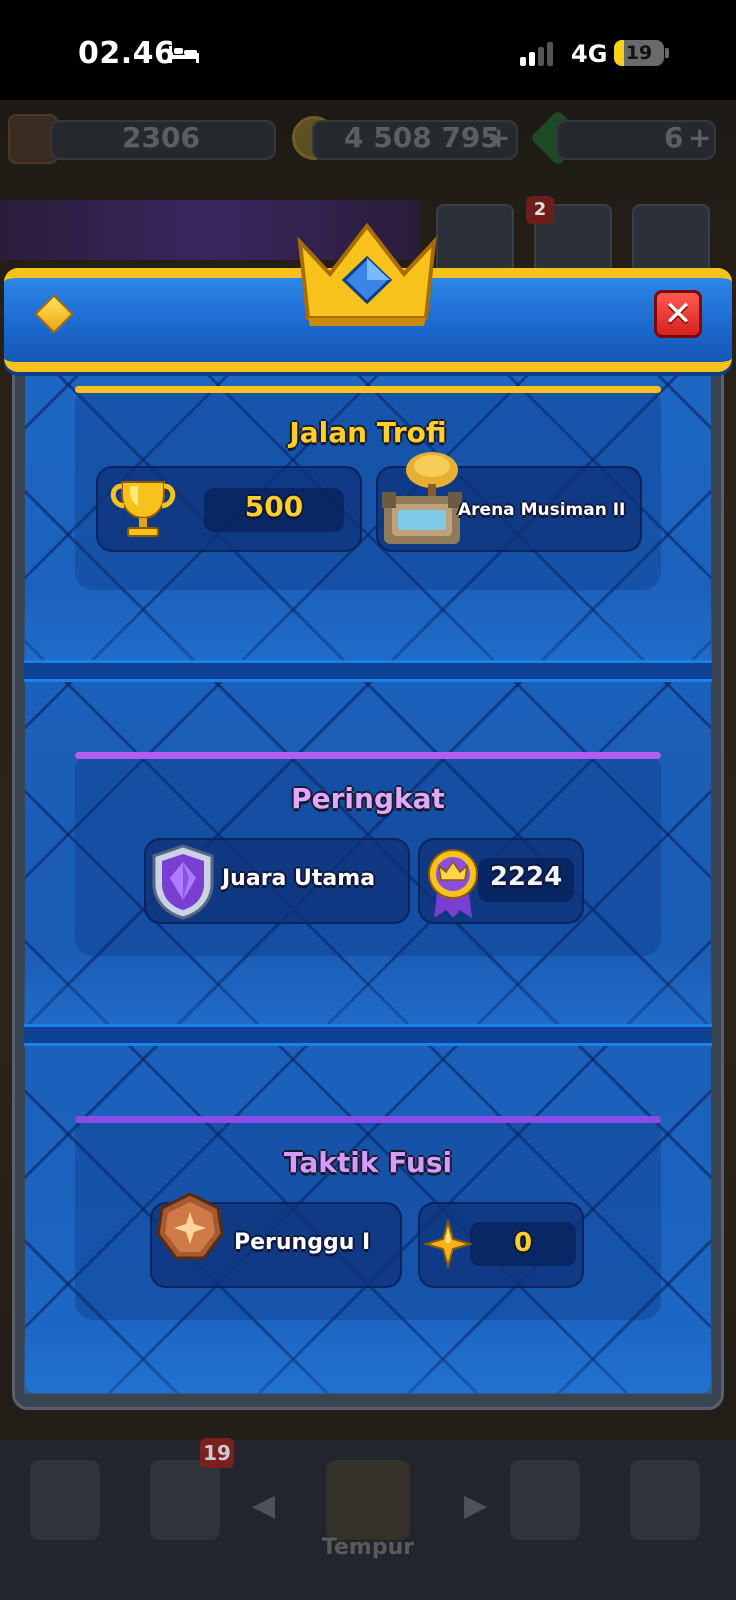 The height and width of the screenshot is (1600, 736). I want to click on cards-badge: 19, so click(217, 1453).